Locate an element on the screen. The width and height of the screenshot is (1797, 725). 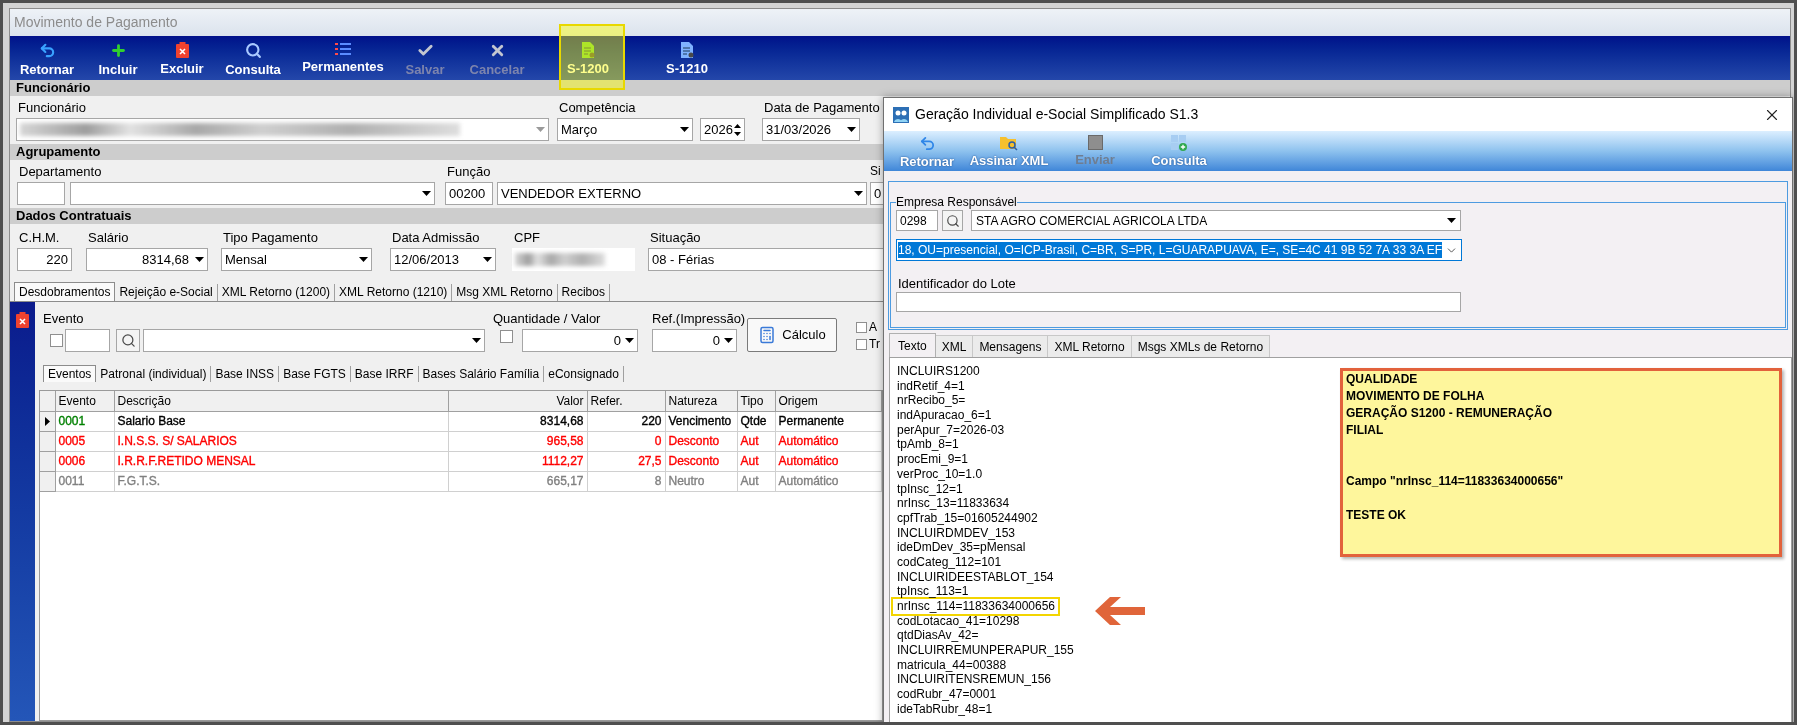
note-text: QUALIDADE is located at coordinates (1382, 379).